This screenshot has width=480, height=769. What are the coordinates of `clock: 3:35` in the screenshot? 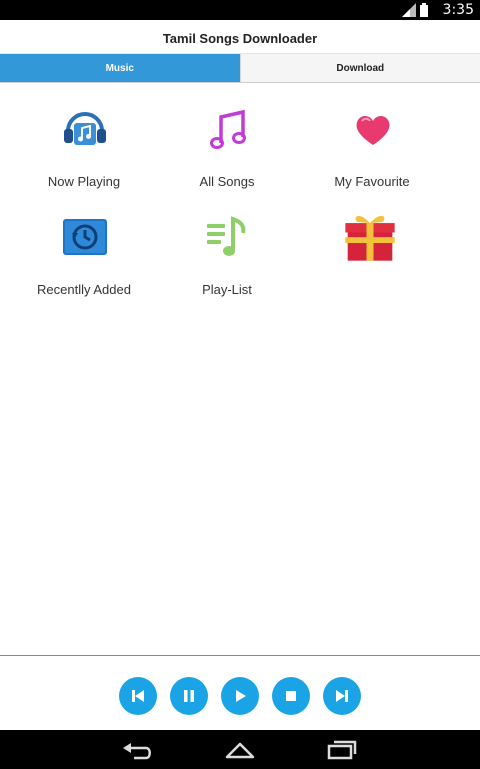 It's located at (458, 10).